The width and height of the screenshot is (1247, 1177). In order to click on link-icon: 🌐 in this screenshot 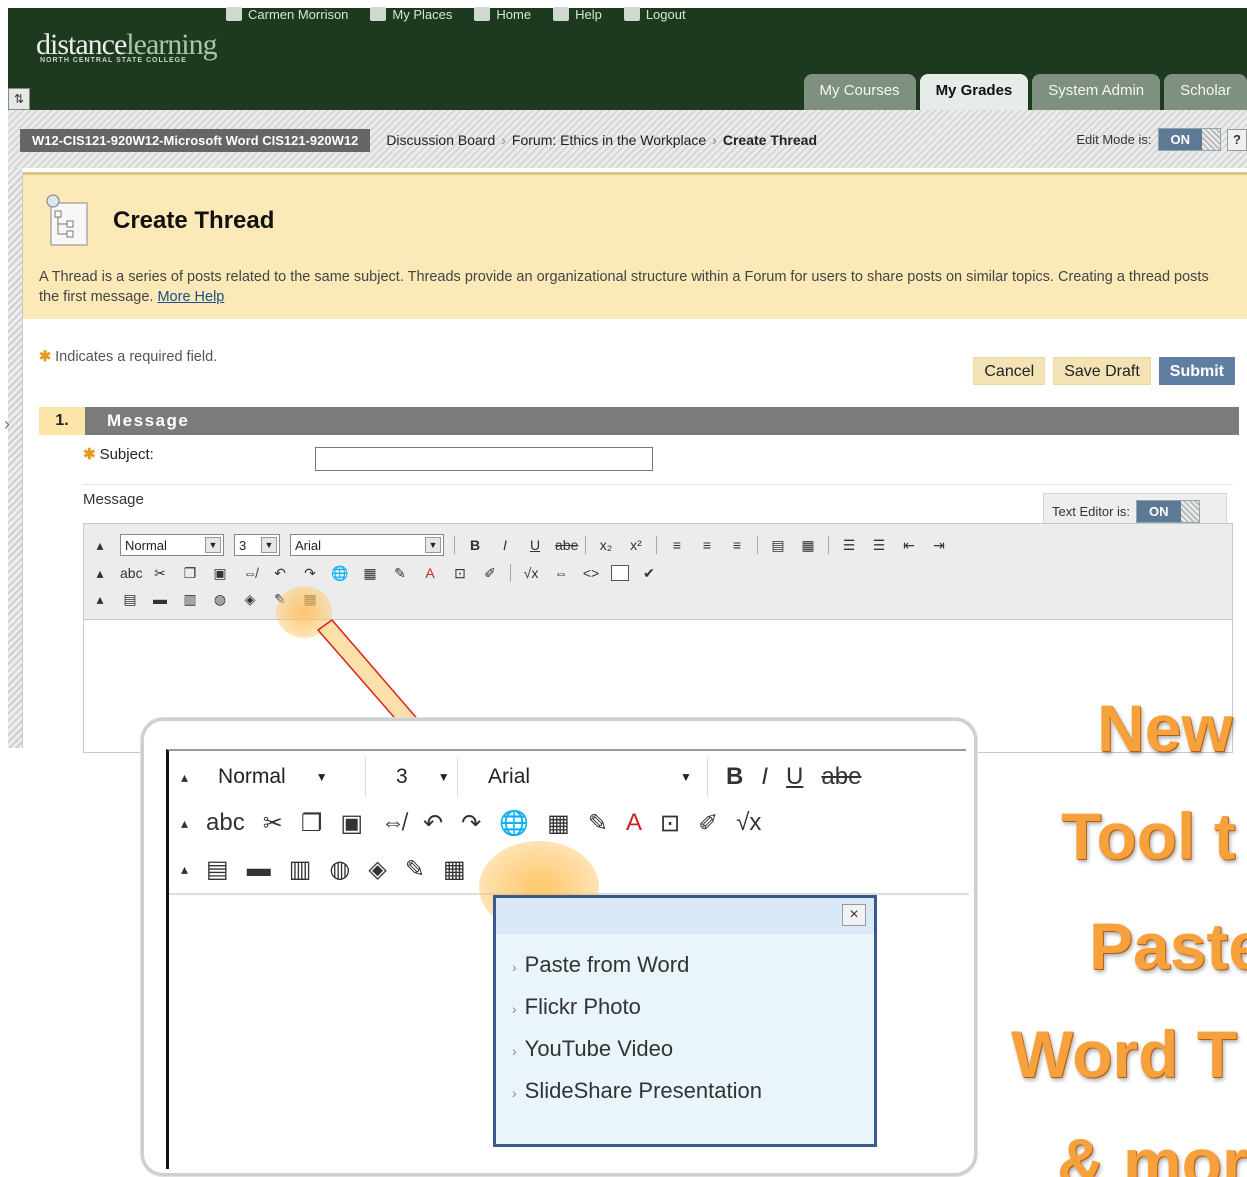, I will do `click(514, 823)`.